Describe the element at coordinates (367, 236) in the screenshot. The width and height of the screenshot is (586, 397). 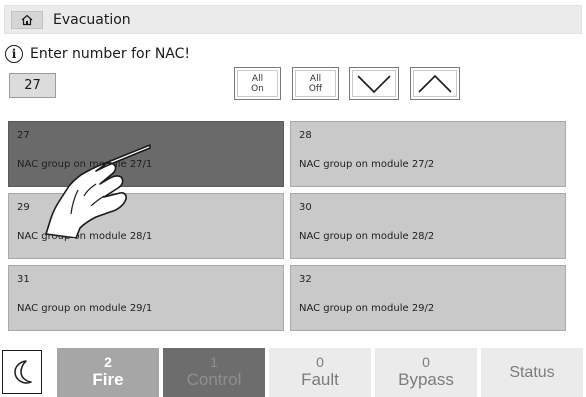
I see `tile-label: NAC group on module 28/2` at that location.